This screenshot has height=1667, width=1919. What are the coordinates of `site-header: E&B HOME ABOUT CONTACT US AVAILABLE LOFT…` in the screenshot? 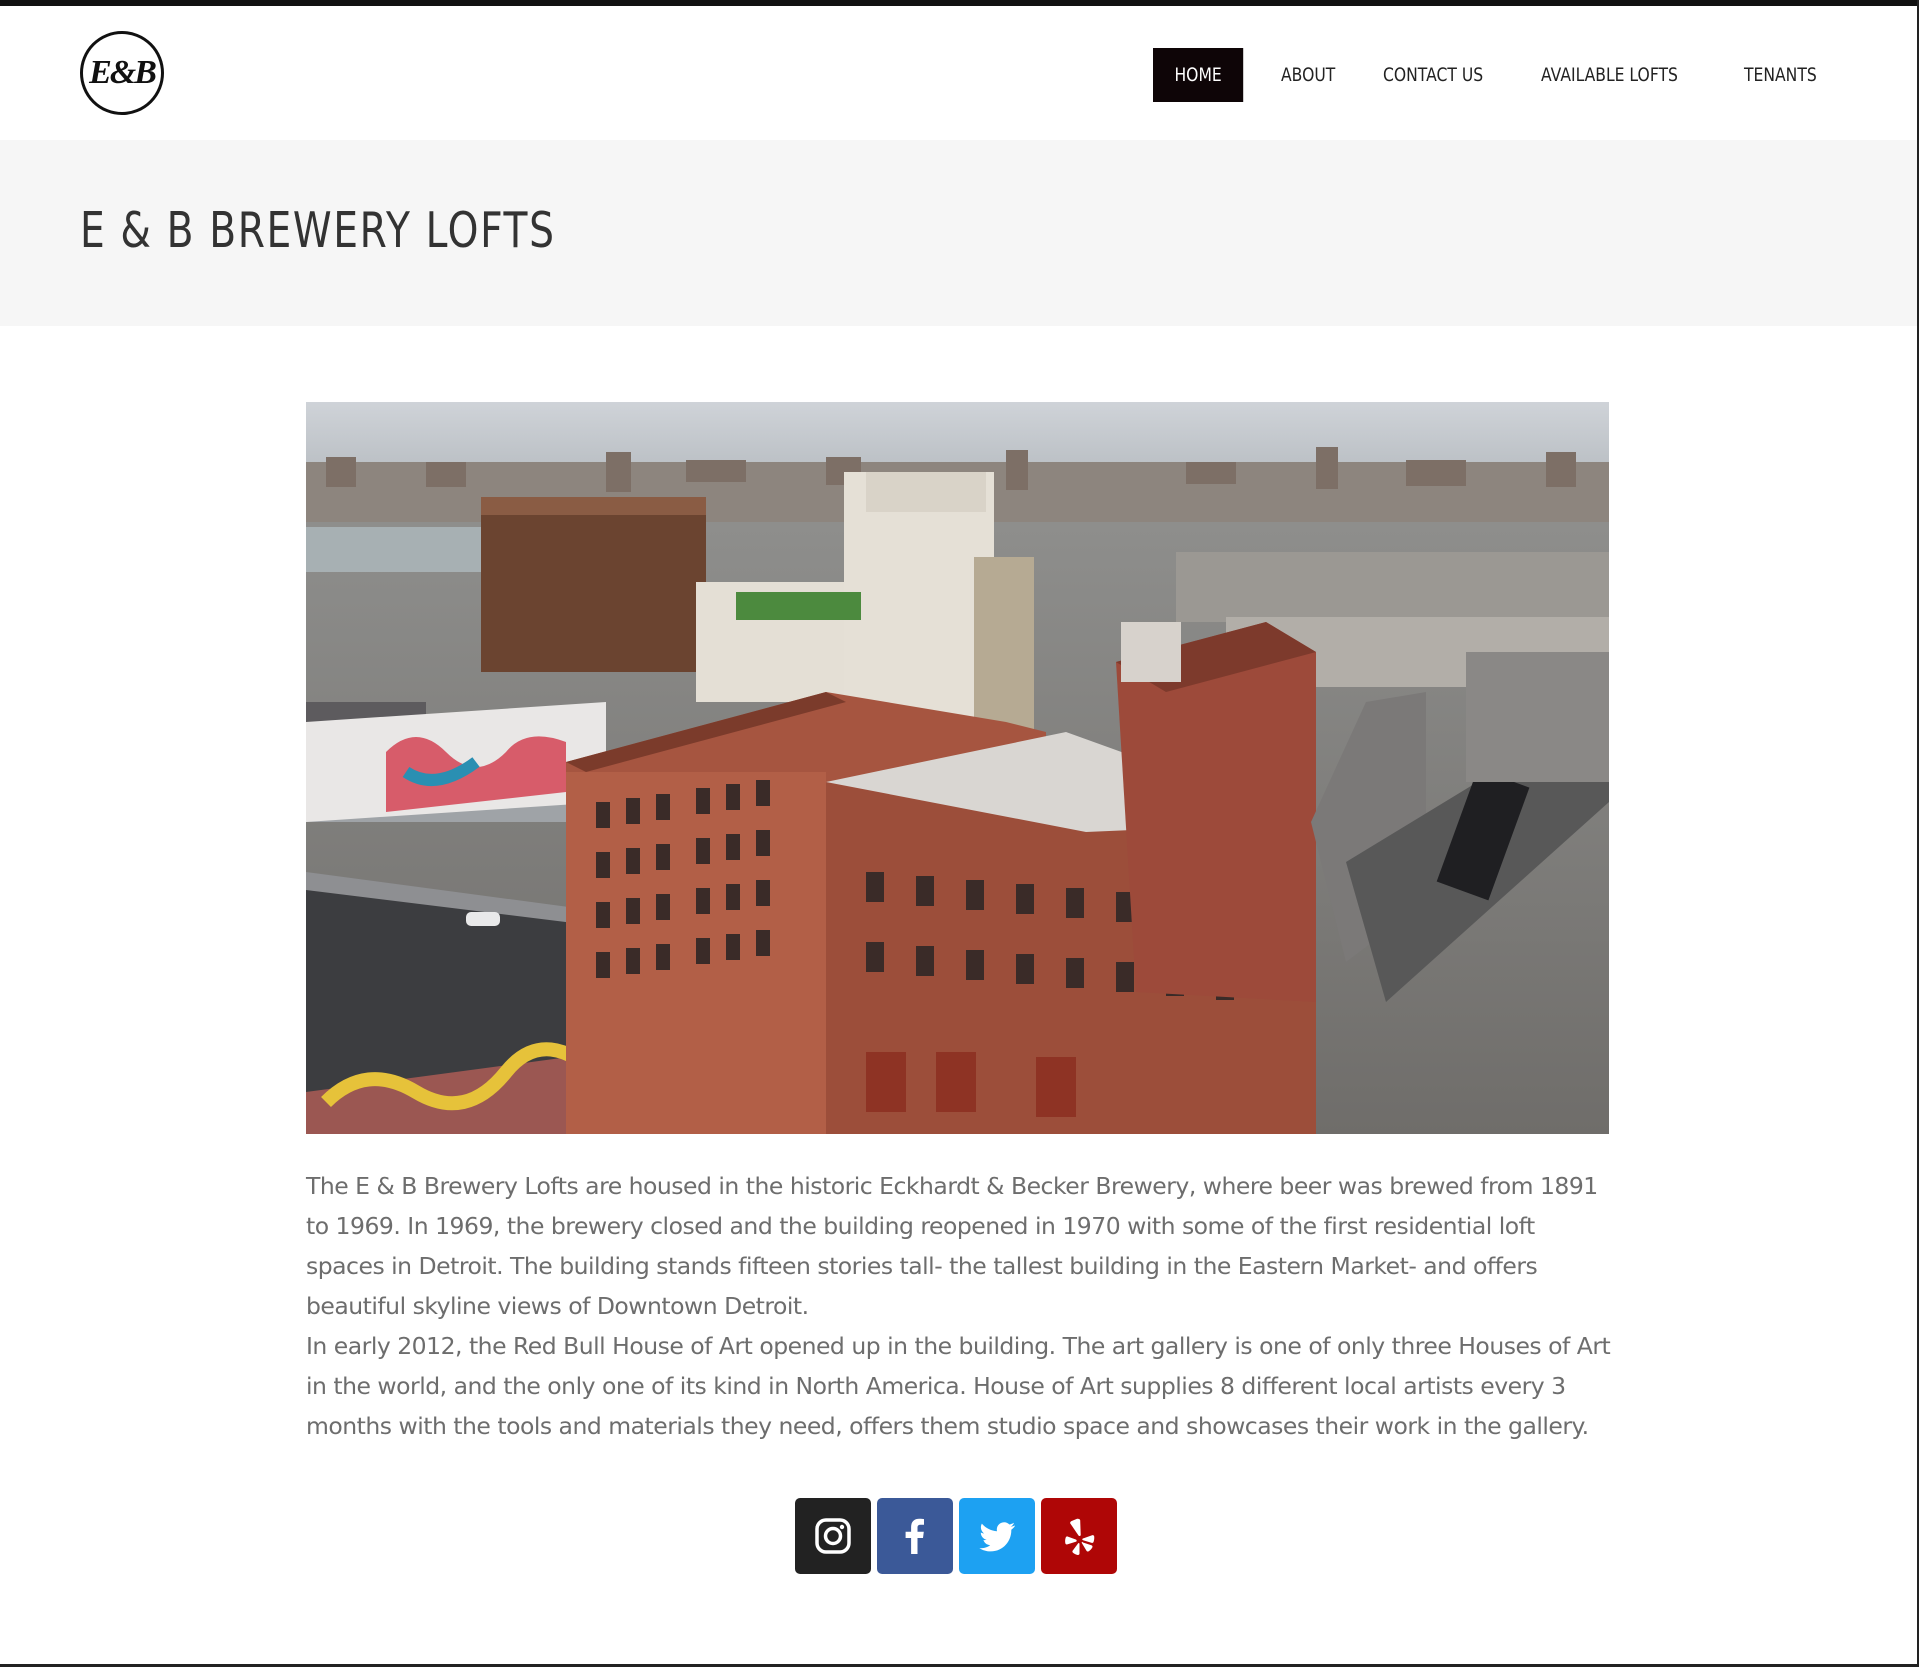 It's located at (958, 73).